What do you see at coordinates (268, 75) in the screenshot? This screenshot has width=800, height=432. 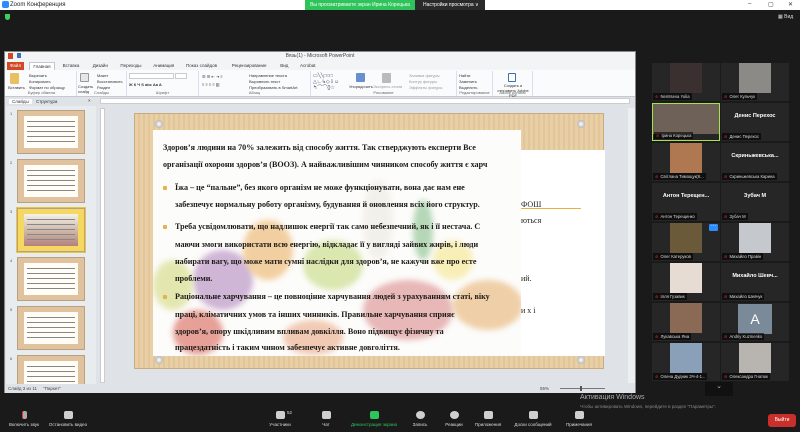 I see `text-direction-button: Направление текста` at bounding box center [268, 75].